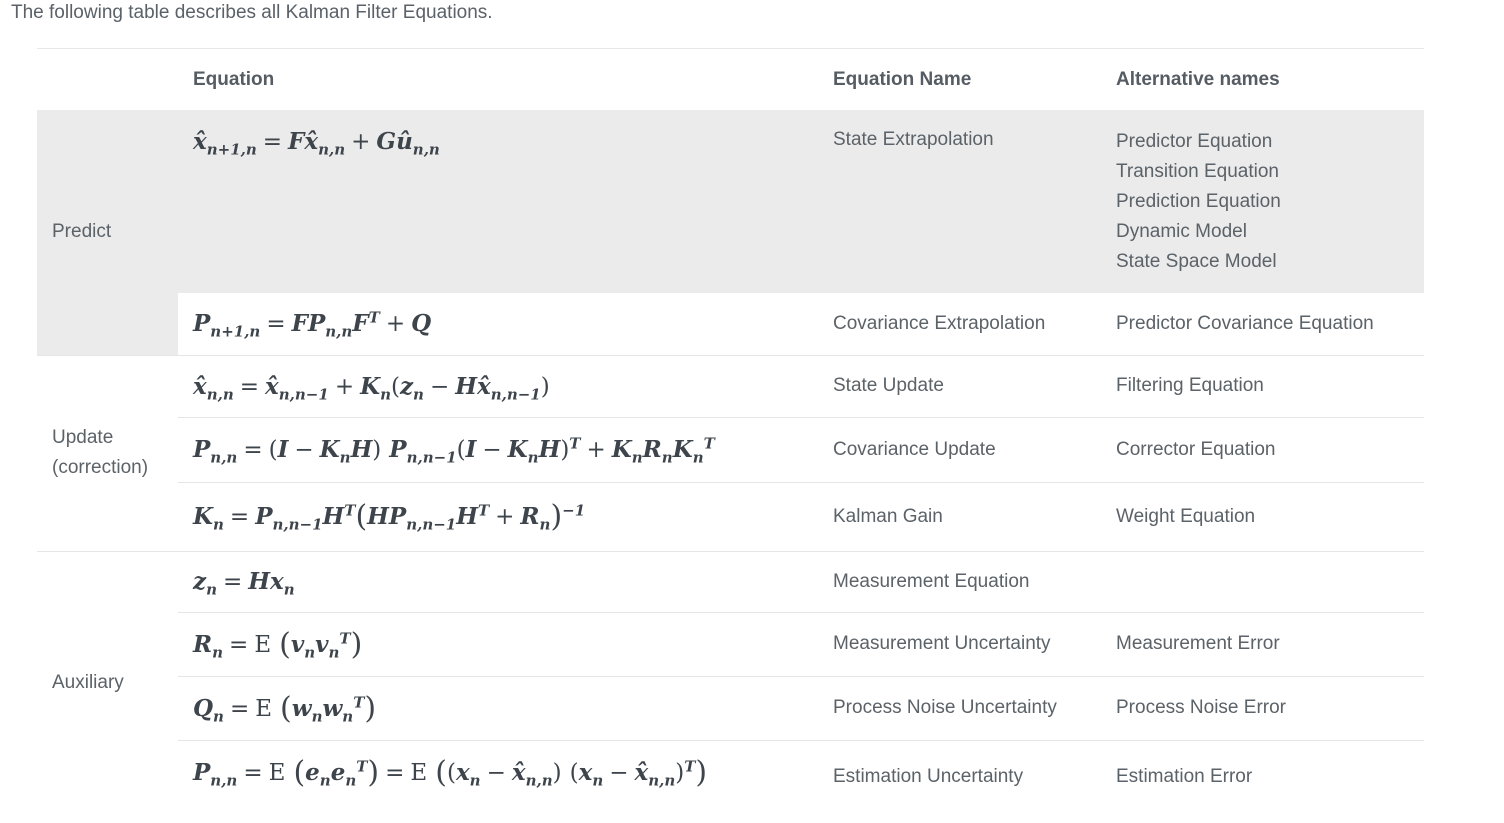 Image resolution: width=1504 pixels, height=823 pixels. I want to click on group-auxiliary: Auxiliary, so click(107, 682).